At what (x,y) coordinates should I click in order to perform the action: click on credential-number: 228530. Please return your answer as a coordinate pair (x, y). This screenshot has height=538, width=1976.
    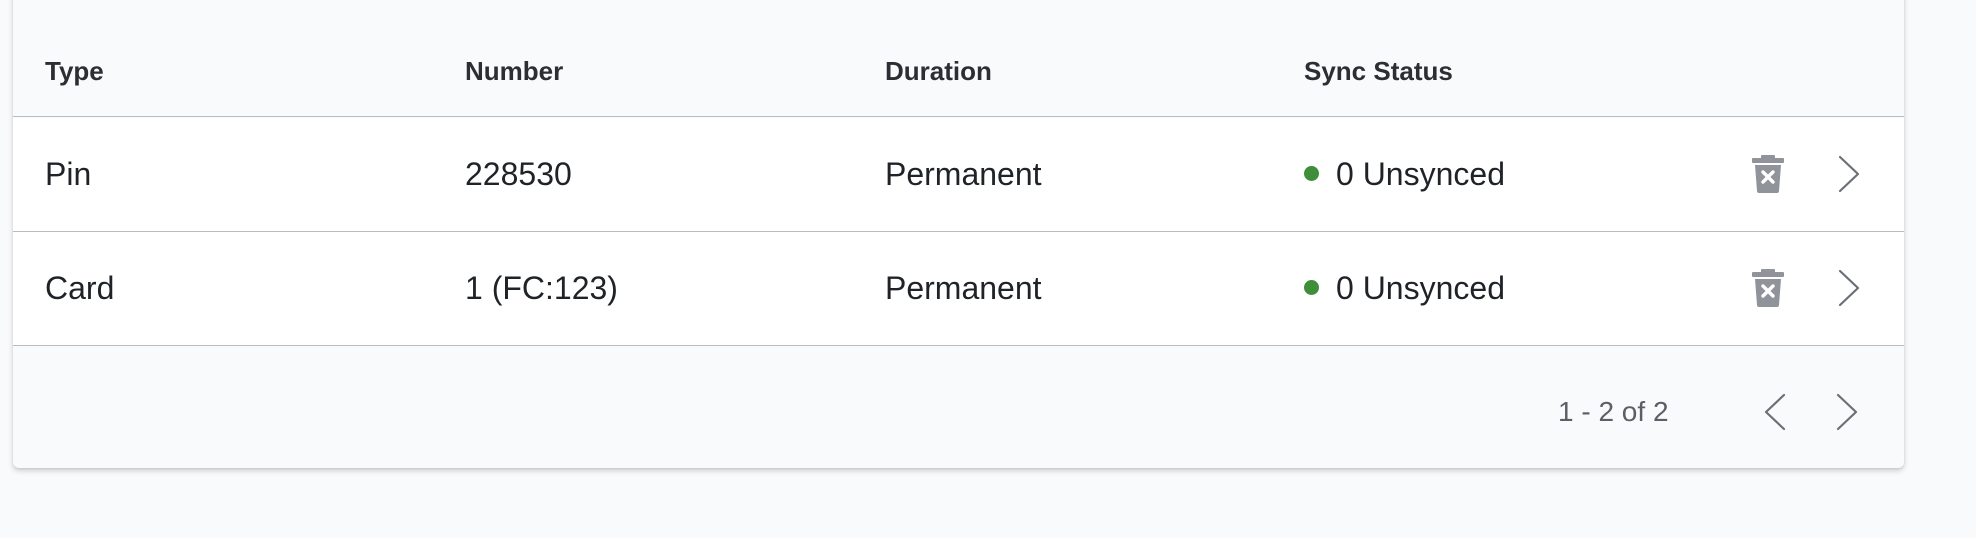
    Looking at the image, I should click on (518, 174).